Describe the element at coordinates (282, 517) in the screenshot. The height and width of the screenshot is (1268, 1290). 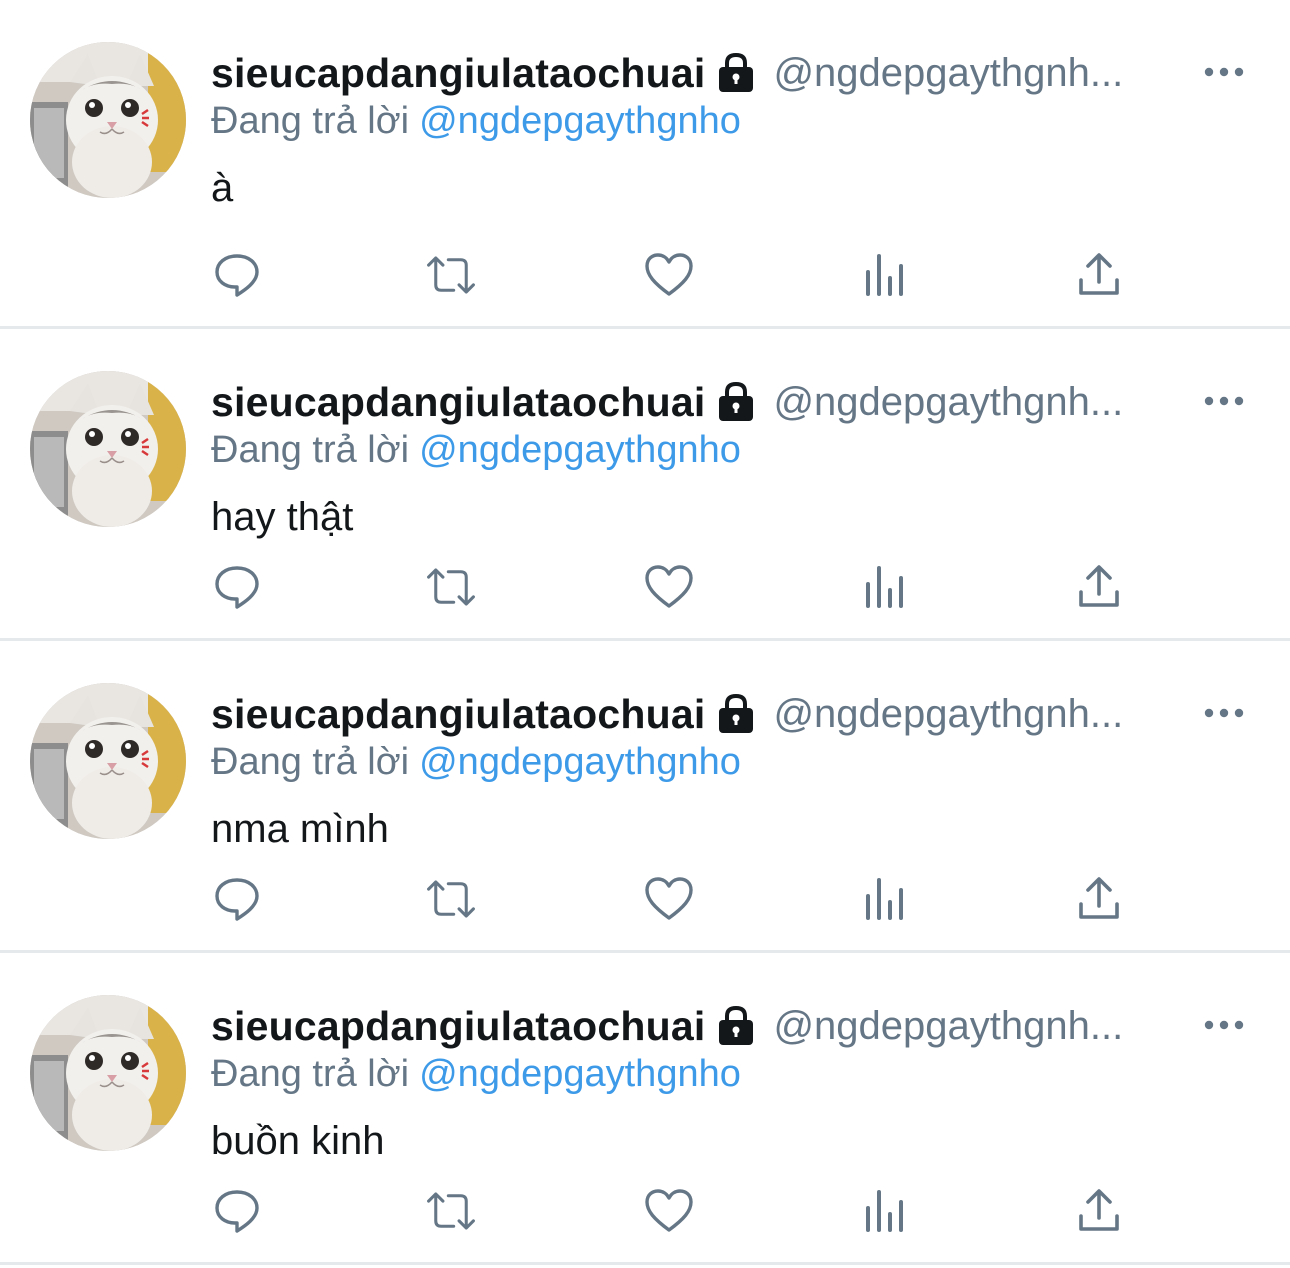
I see `tweet-text: hay thật` at that location.